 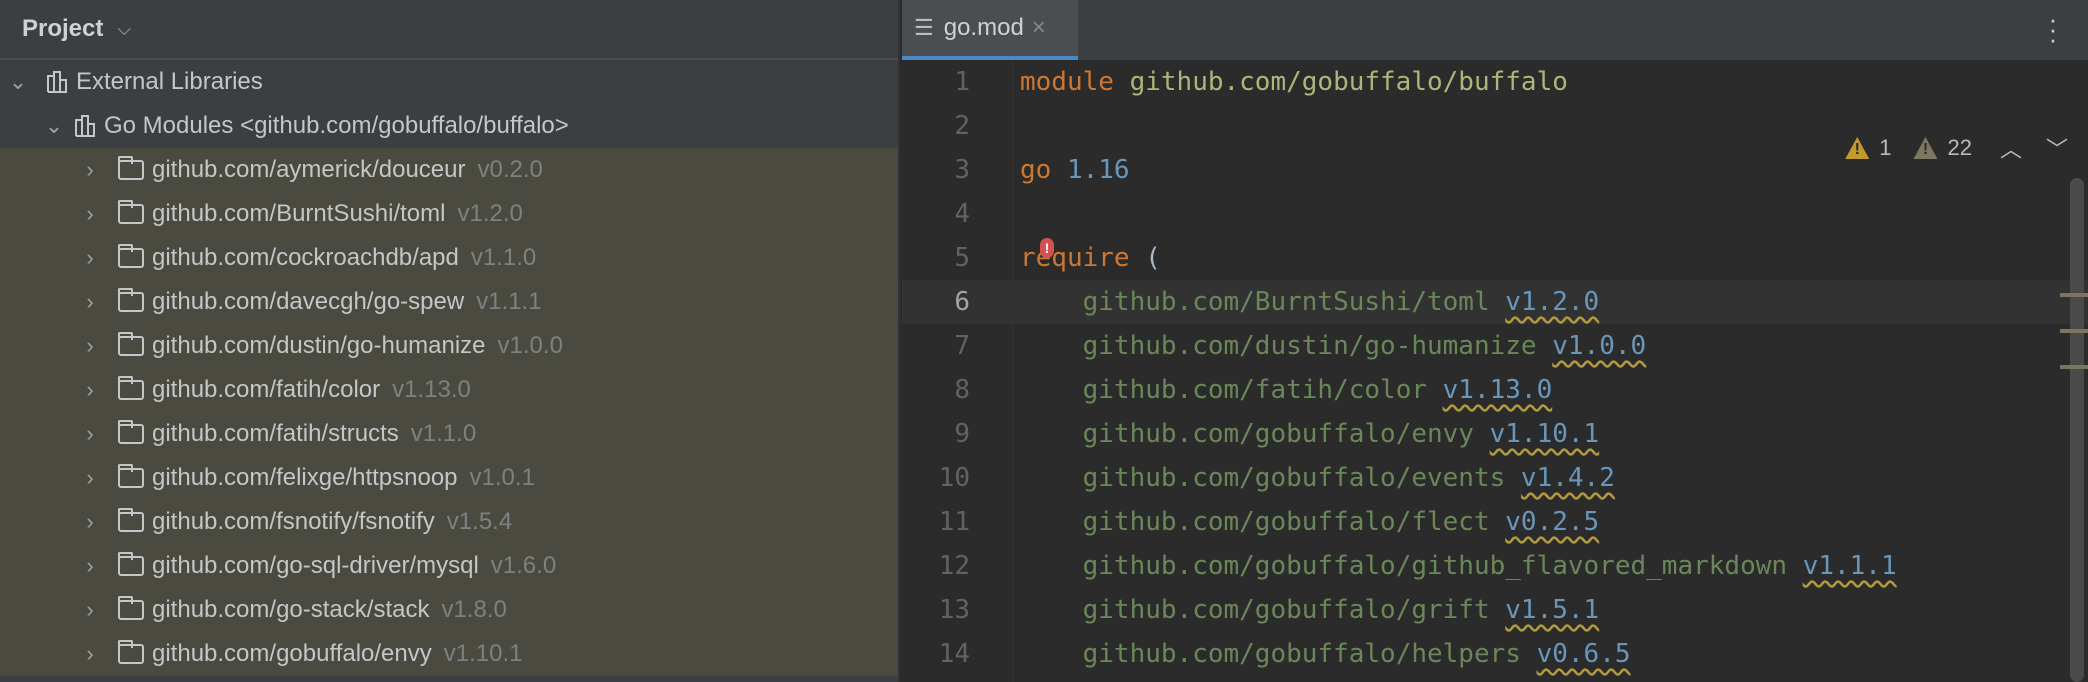 I want to click on tree-library-item: › github.com/fatih/color v1.13.0, so click(x=449, y=390).